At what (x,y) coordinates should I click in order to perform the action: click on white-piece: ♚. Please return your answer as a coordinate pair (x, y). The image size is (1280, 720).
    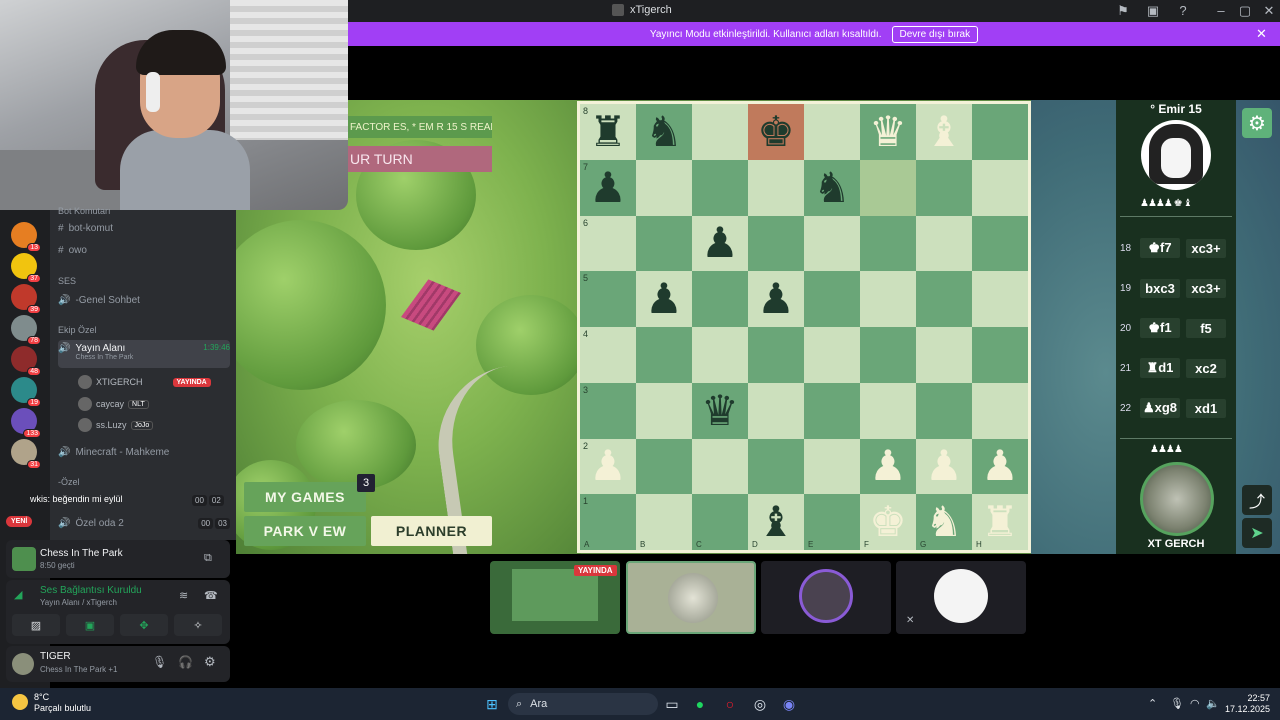
    Looking at the image, I should click on (888, 522).